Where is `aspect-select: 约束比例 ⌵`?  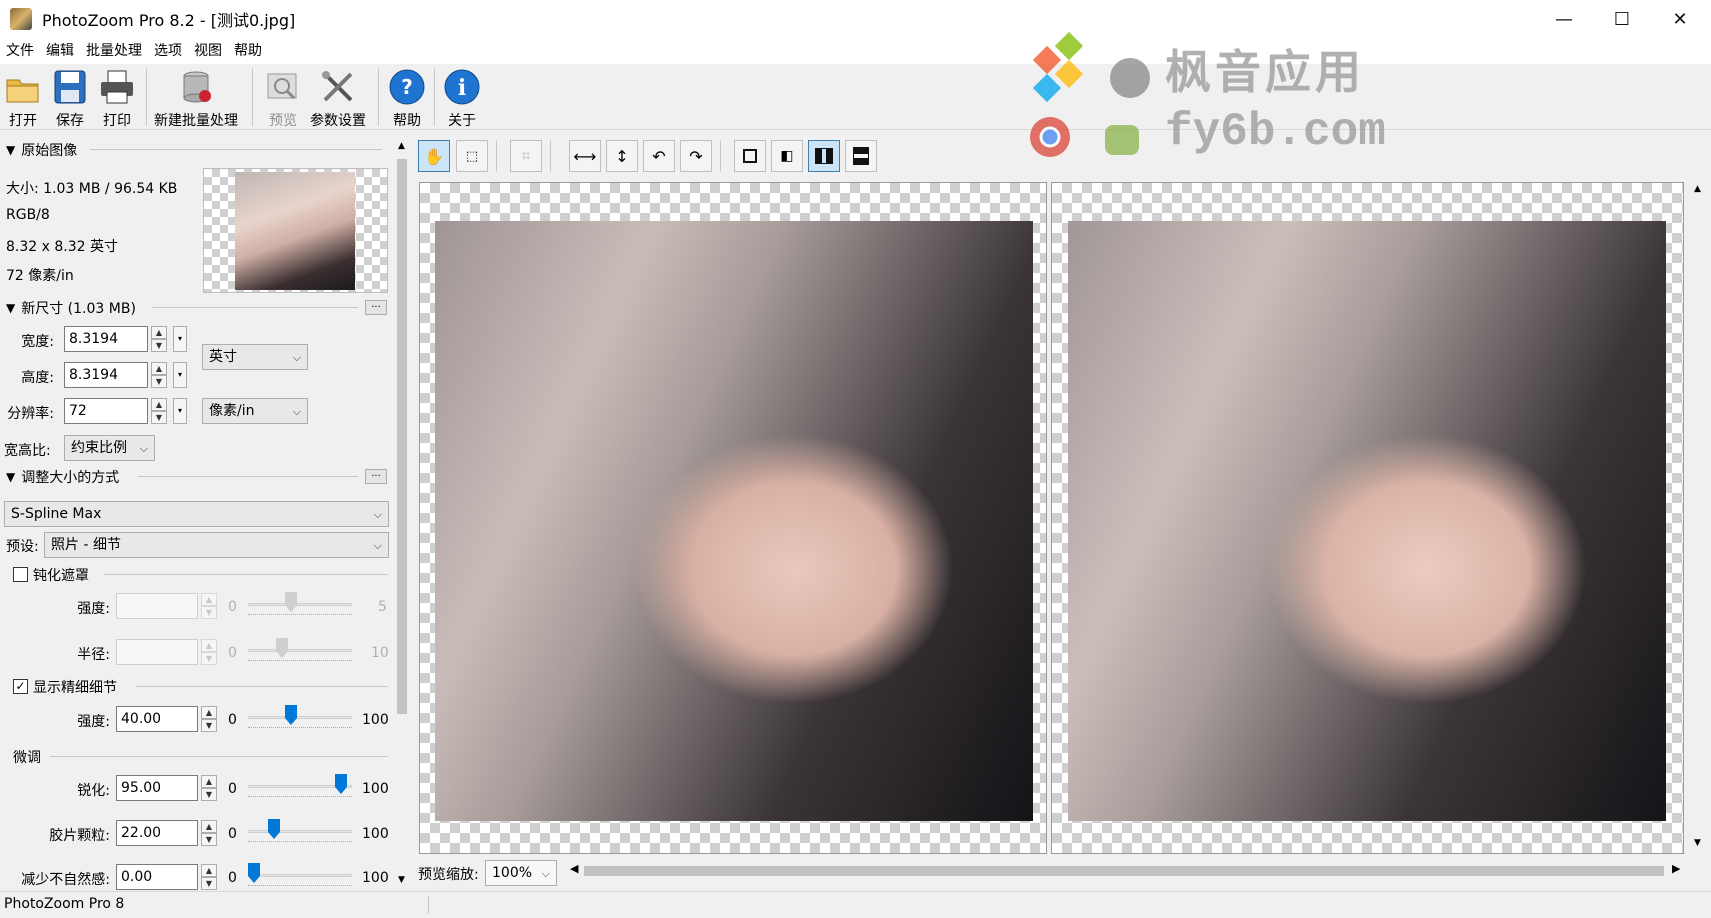 aspect-select: 约束比例 ⌵ is located at coordinates (109, 448).